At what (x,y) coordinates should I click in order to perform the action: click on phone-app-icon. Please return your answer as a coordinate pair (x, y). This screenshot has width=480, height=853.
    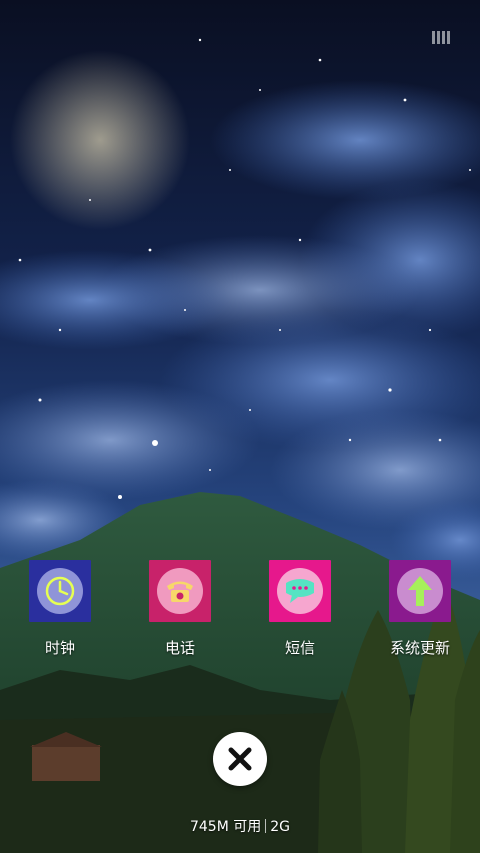
    Looking at the image, I should click on (180, 591).